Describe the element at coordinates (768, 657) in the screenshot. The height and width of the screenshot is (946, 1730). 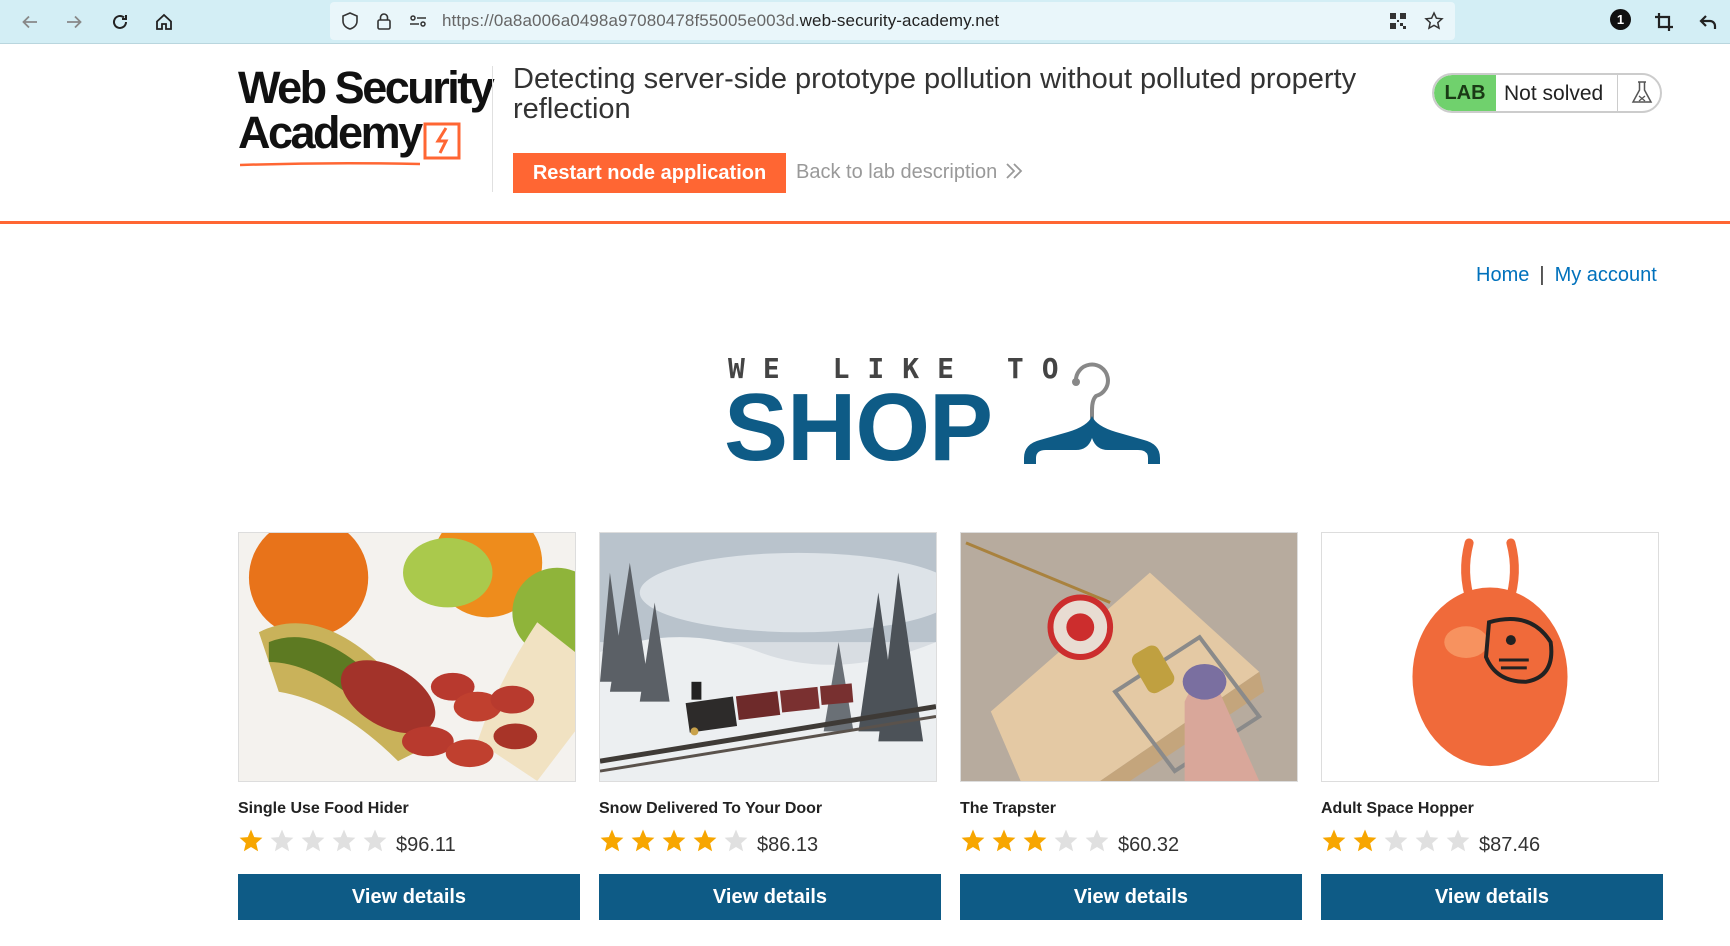
I see `snow-train-image` at that location.